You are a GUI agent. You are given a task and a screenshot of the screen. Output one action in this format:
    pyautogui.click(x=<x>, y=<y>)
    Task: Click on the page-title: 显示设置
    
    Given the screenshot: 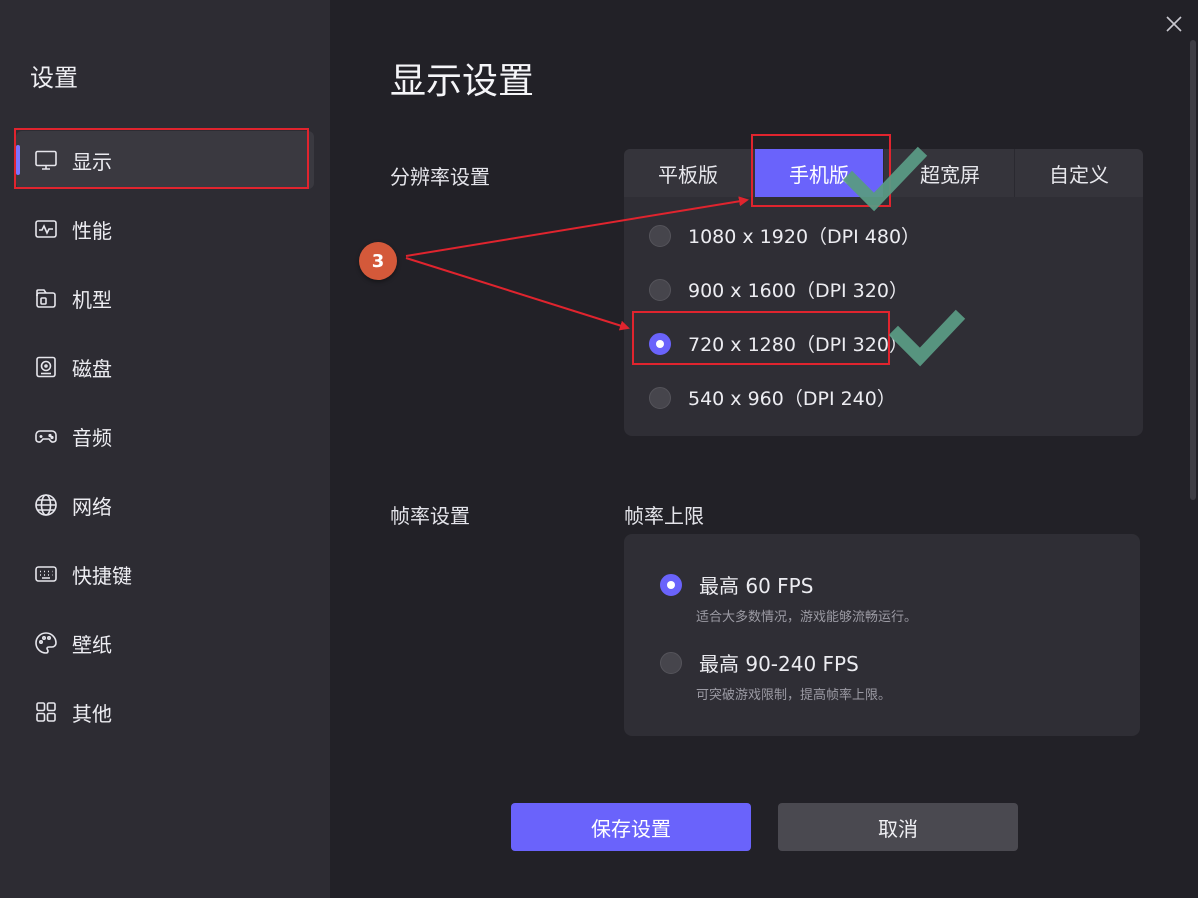 What is the action you would take?
    pyautogui.click(x=462, y=81)
    